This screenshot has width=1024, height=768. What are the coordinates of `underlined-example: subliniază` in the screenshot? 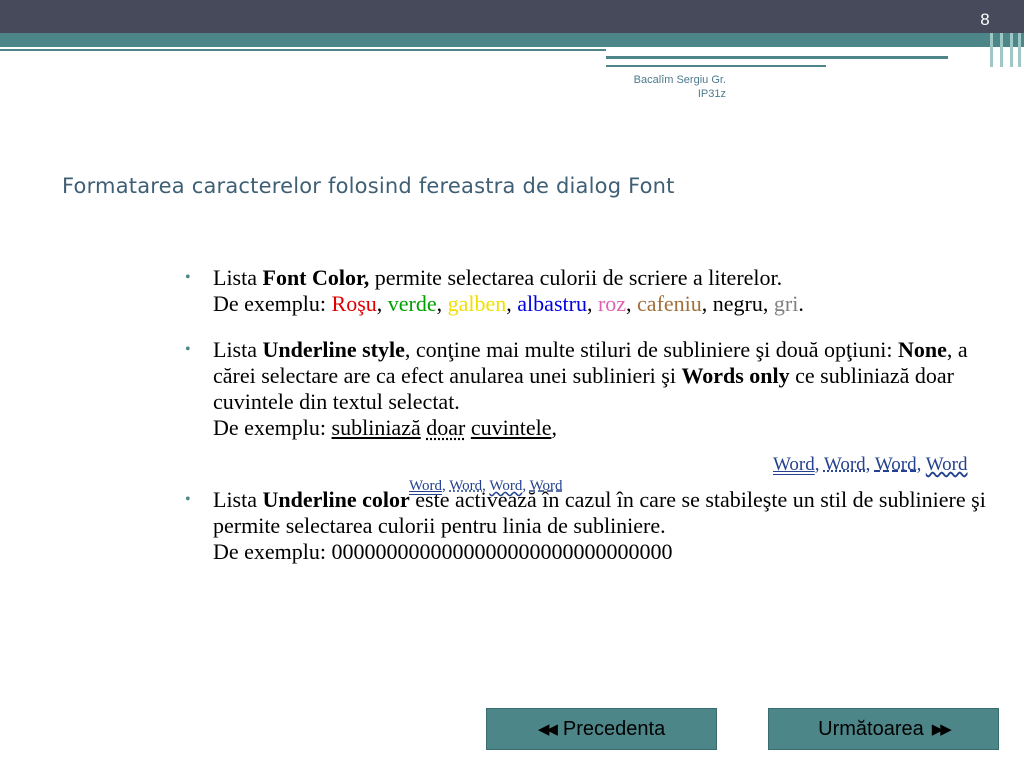 It's located at (376, 427).